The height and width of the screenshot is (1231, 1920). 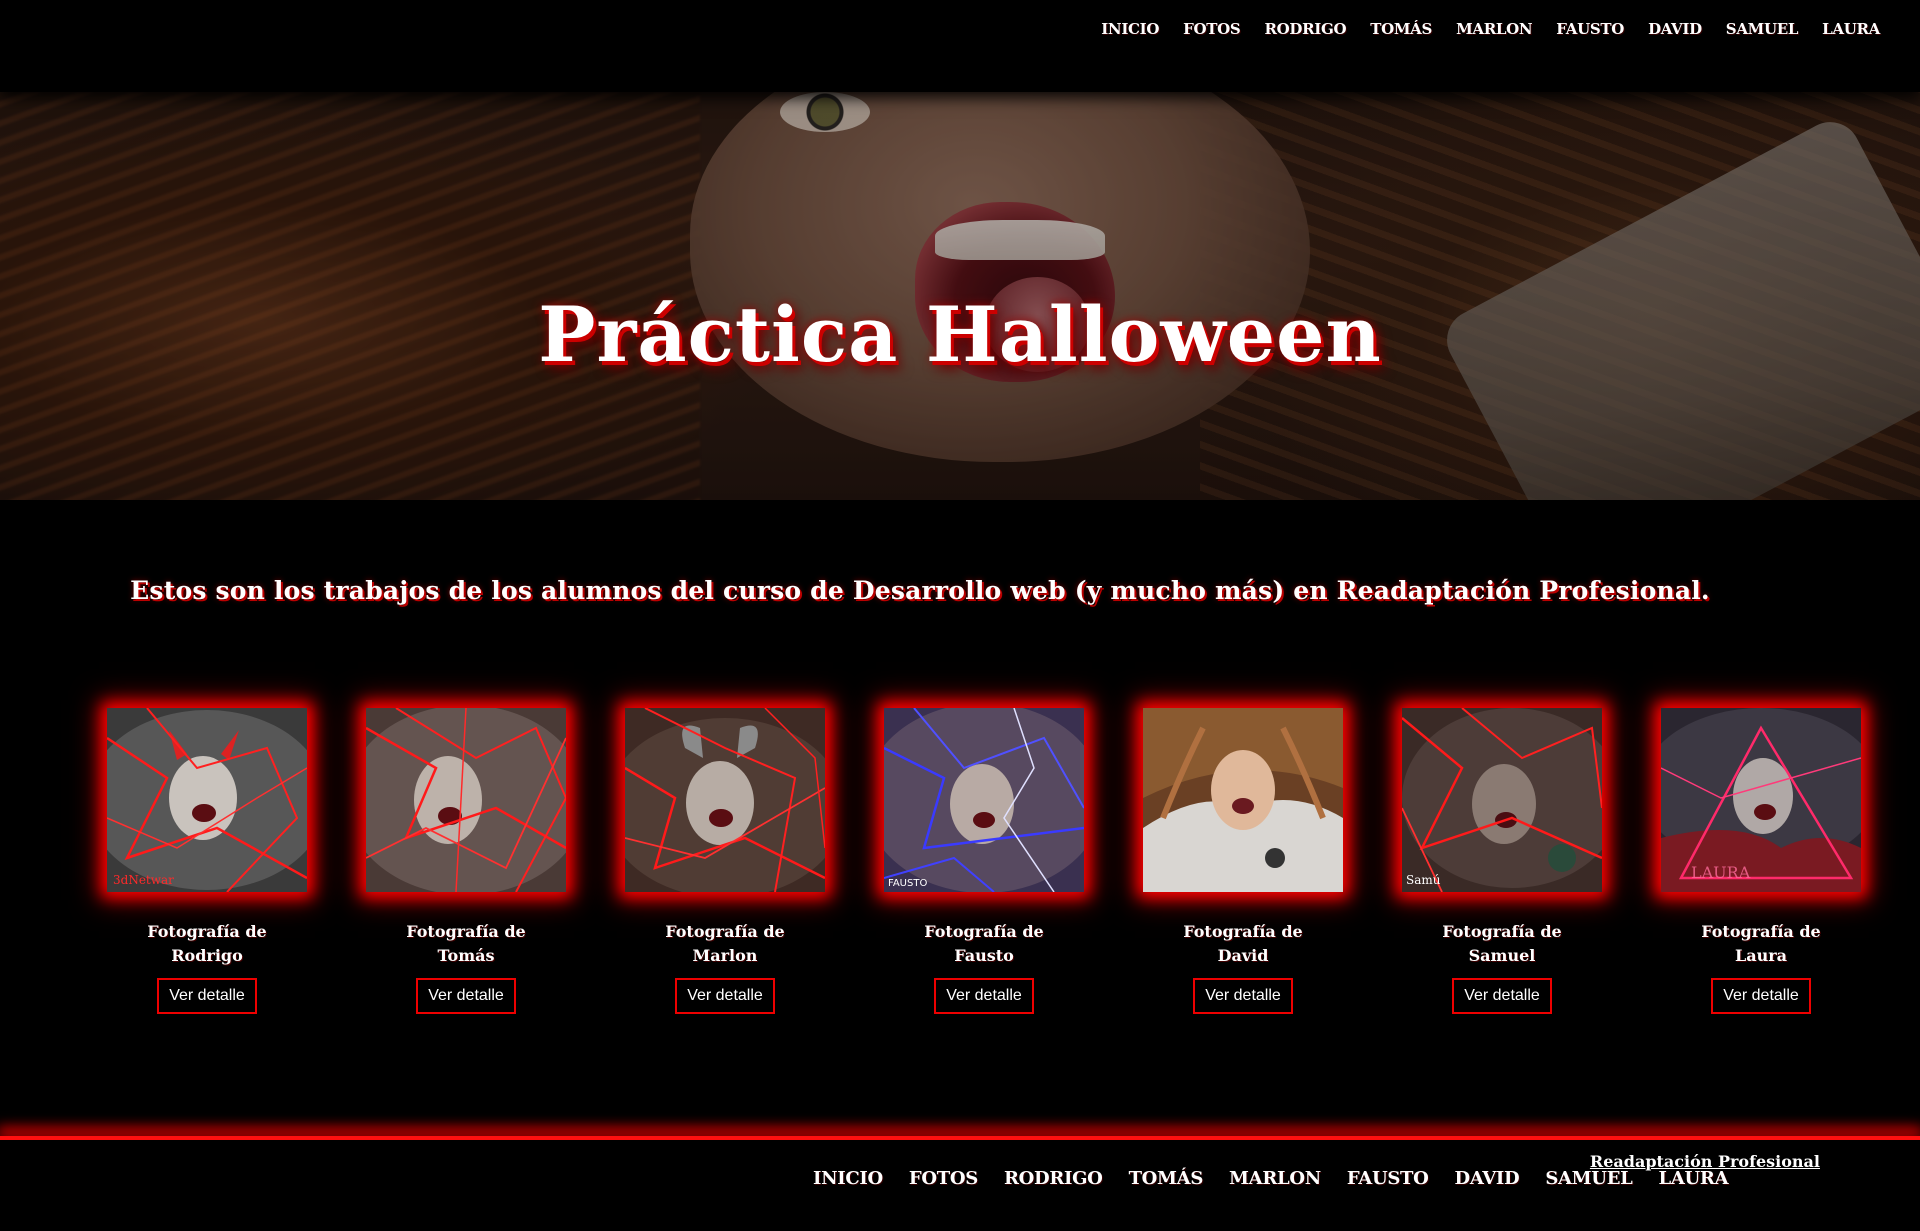 I want to click on view-detail-button-tomas: Ver detalle, so click(x=466, y=996).